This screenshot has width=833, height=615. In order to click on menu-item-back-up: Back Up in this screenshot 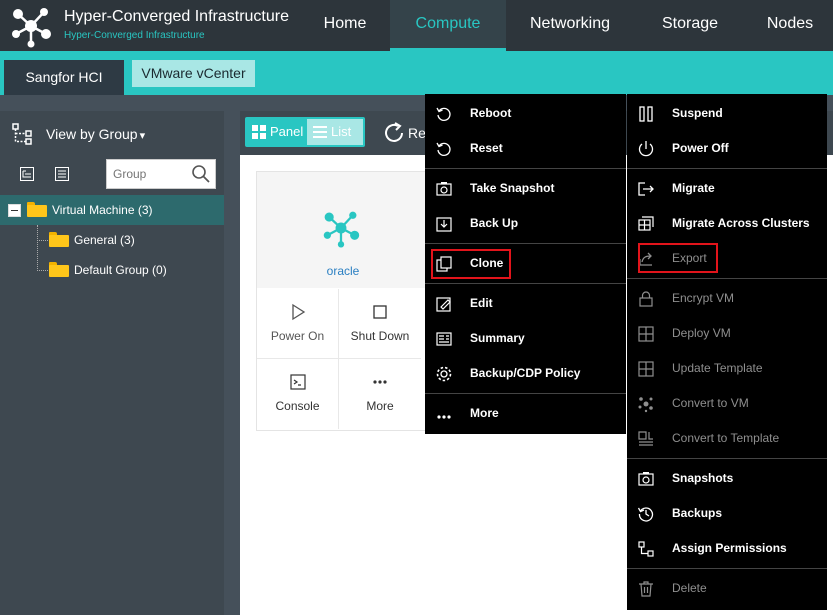, I will do `click(525, 223)`.